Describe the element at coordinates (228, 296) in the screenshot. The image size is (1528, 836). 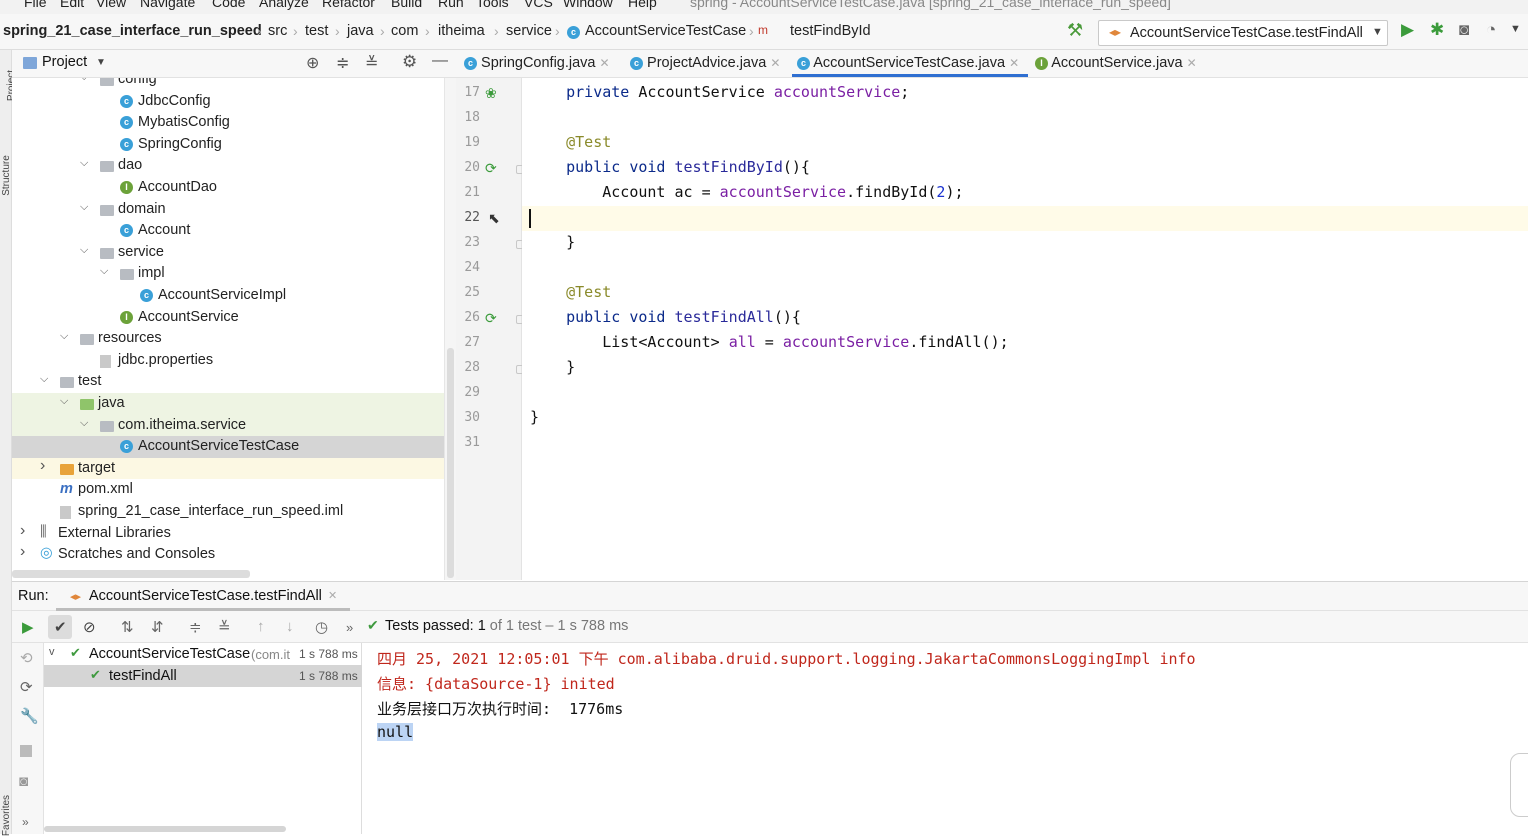
I see `tree-item: c AccountServiceImpl` at that location.